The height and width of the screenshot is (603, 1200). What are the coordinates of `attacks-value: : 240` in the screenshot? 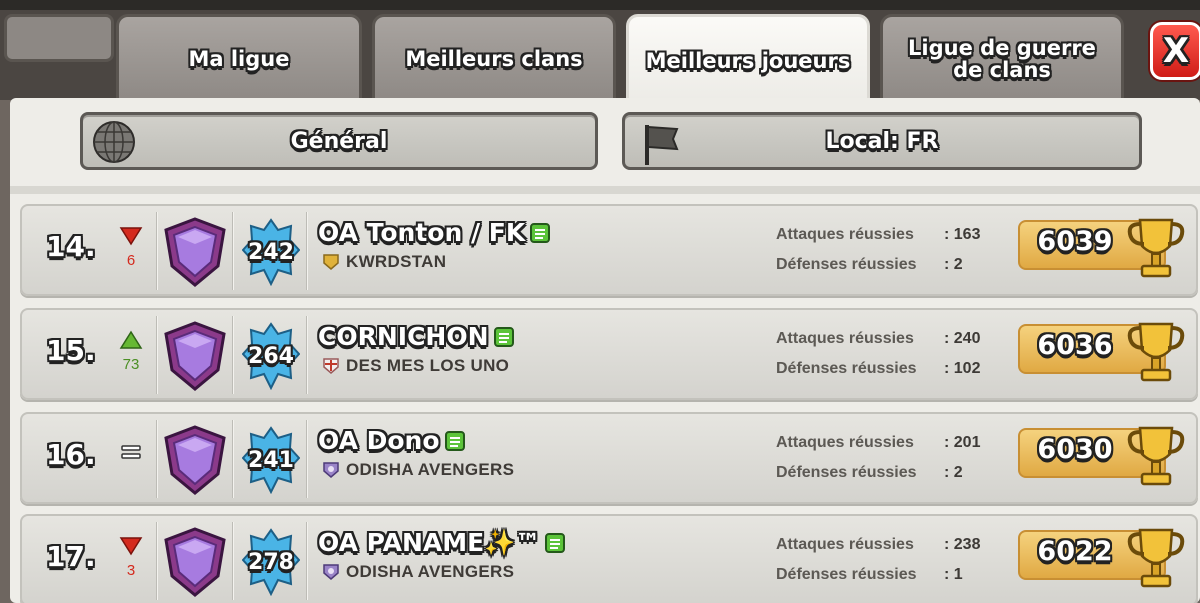 It's located at (962, 338).